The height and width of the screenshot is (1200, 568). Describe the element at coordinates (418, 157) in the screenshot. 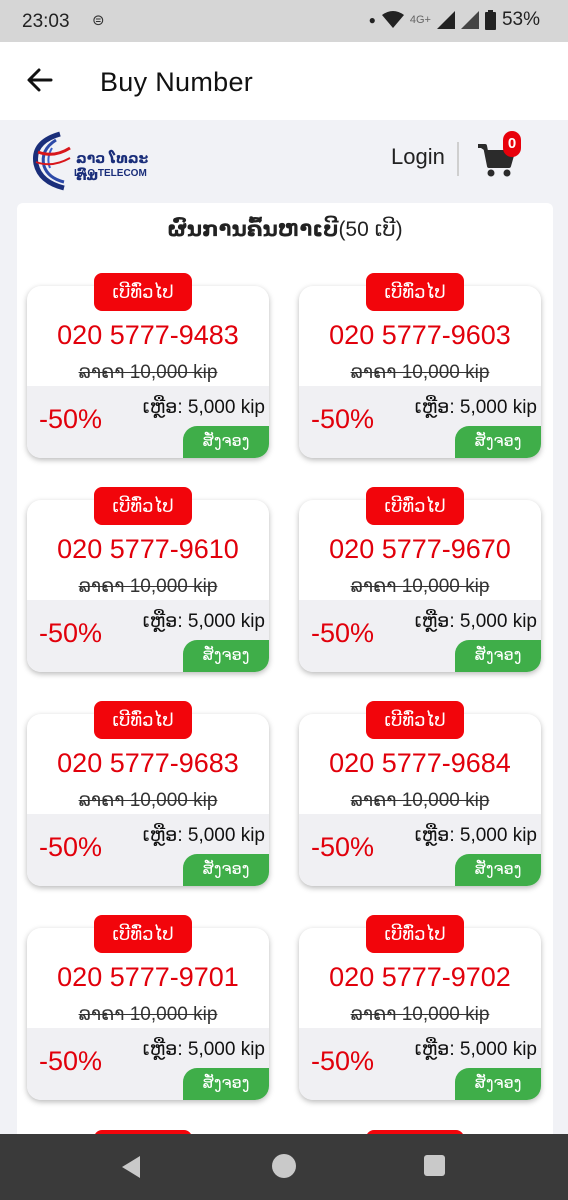

I see `login-link: Login` at that location.